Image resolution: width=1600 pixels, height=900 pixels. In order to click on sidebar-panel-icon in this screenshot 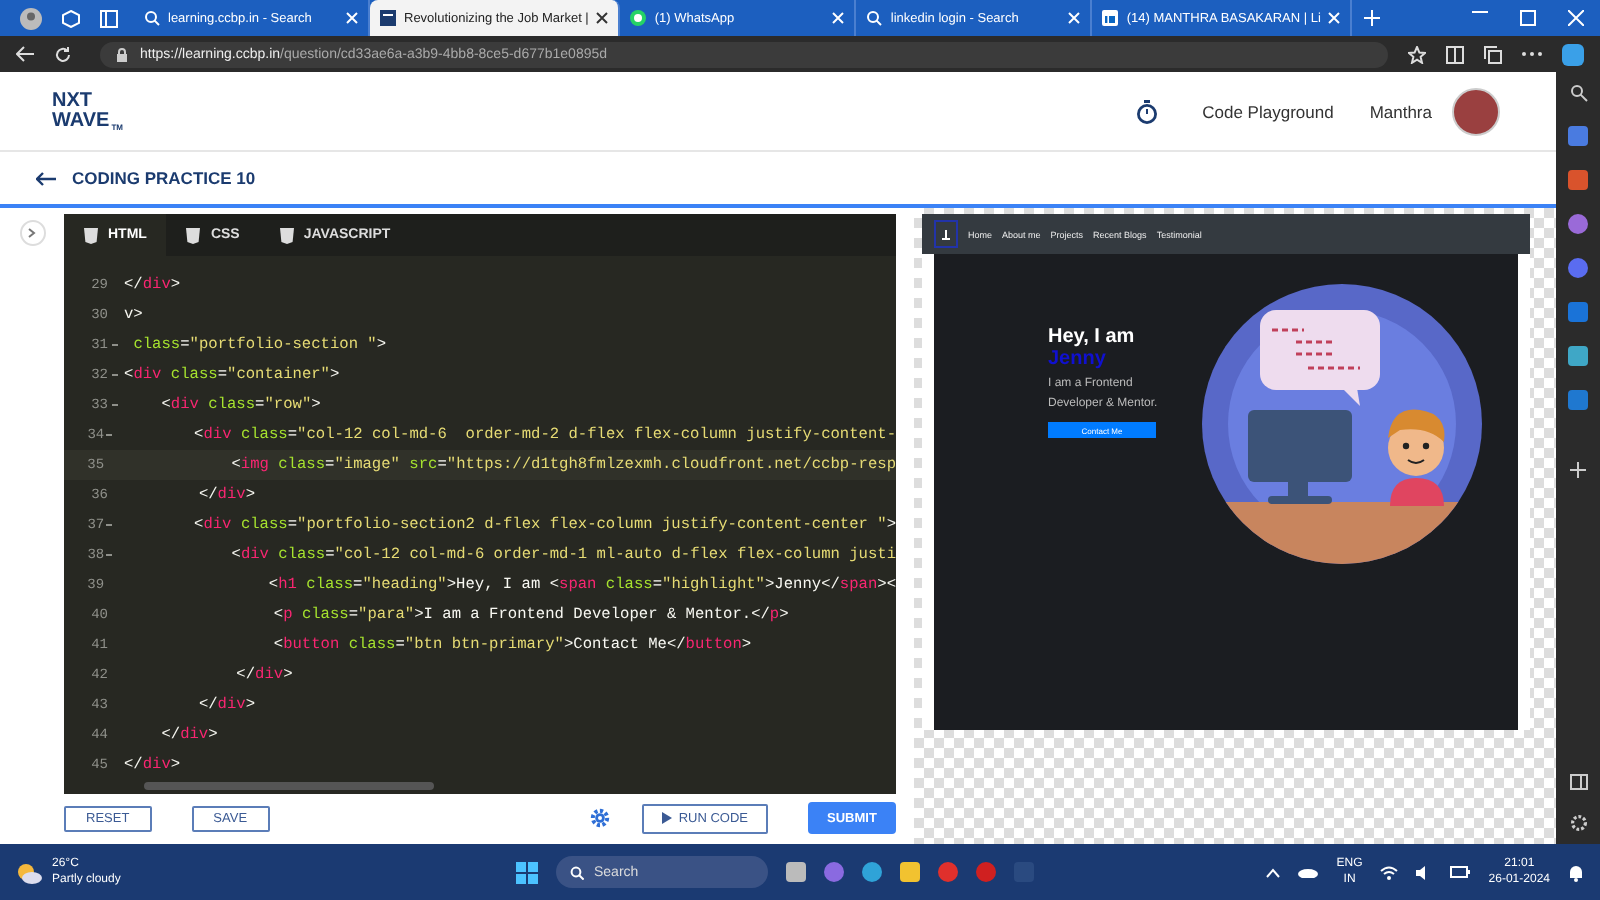, I will do `click(1578, 782)`.